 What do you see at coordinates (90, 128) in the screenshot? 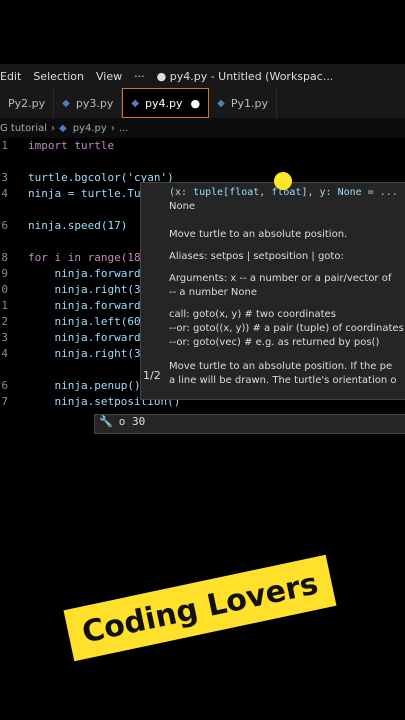
I see `breadcrumb-file: py4.py` at bounding box center [90, 128].